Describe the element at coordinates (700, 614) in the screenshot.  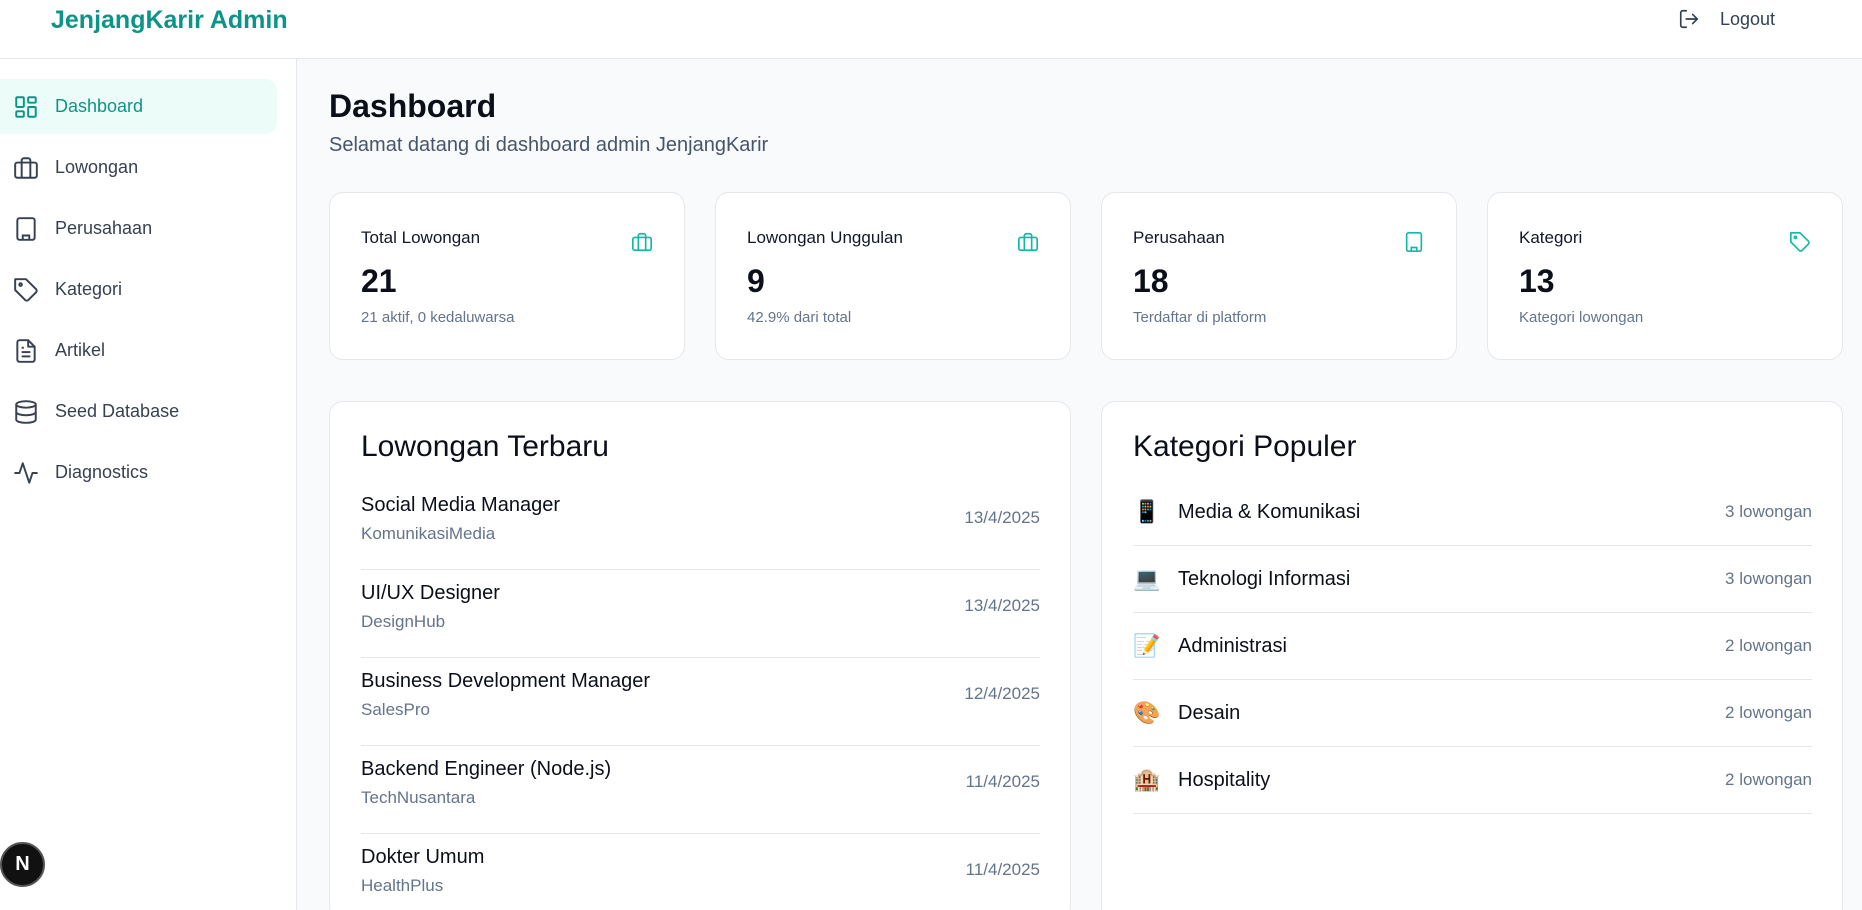
I see `job-list-item: UI/UX Designer DesignHub 13/4/2025` at that location.